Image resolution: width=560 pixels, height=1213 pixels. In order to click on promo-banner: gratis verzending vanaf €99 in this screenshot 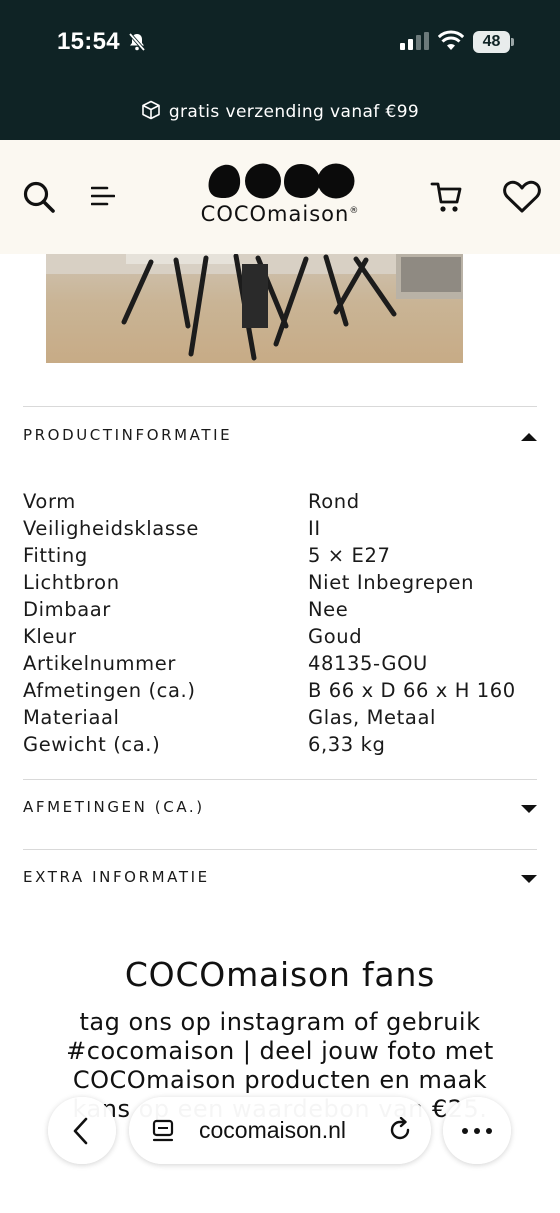, I will do `click(280, 111)`.